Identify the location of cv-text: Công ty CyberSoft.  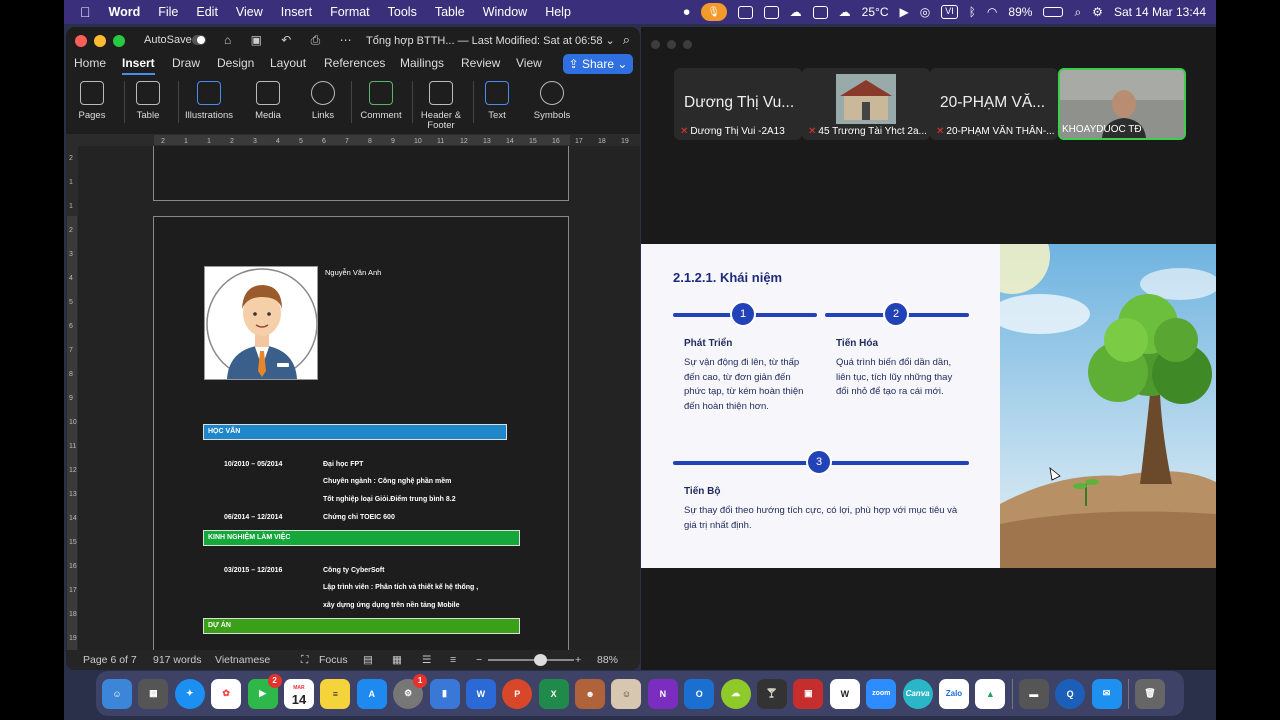
(353, 570).